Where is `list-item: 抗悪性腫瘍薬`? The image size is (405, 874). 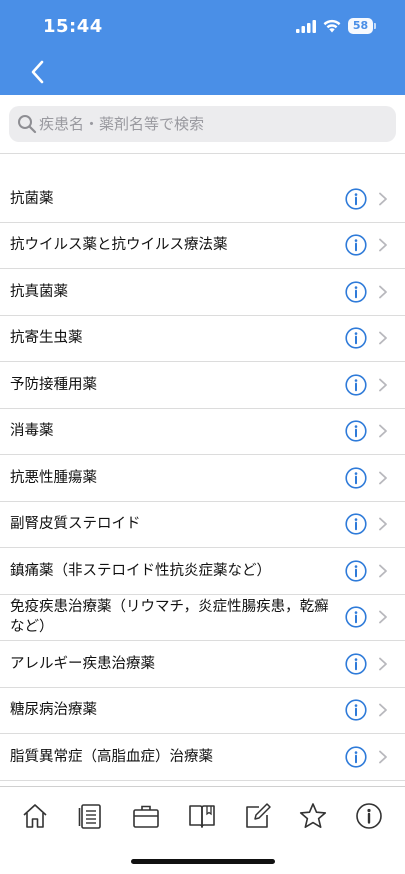 list-item: 抗悪性腫瘍薬 is located at coordinates (202, 478).